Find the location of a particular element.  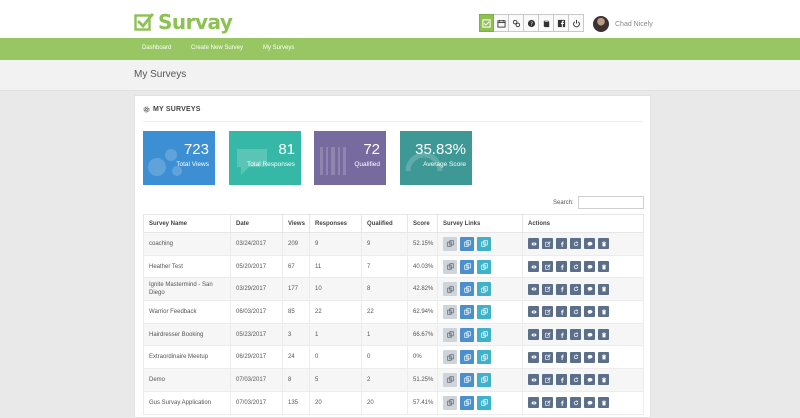

col-header-views: Views is located at coordinates (296, 223).